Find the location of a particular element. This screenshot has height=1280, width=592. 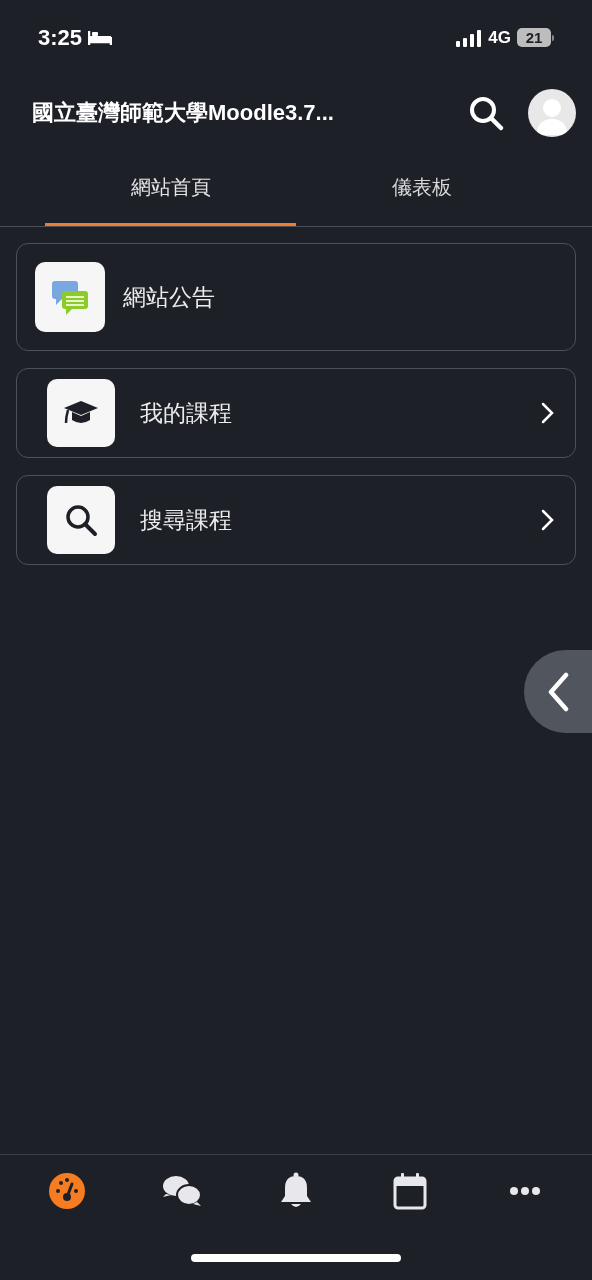

network-type: 4G is located at coordinates (499, 37).